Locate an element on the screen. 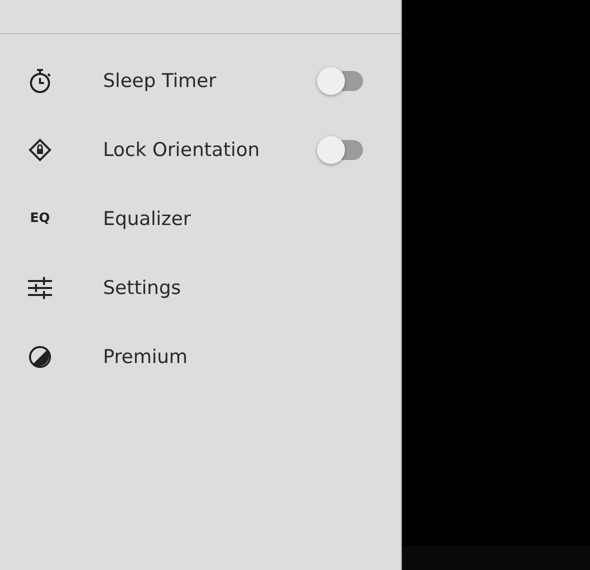  menu-item: Settings is located at coordinates (233, 287).